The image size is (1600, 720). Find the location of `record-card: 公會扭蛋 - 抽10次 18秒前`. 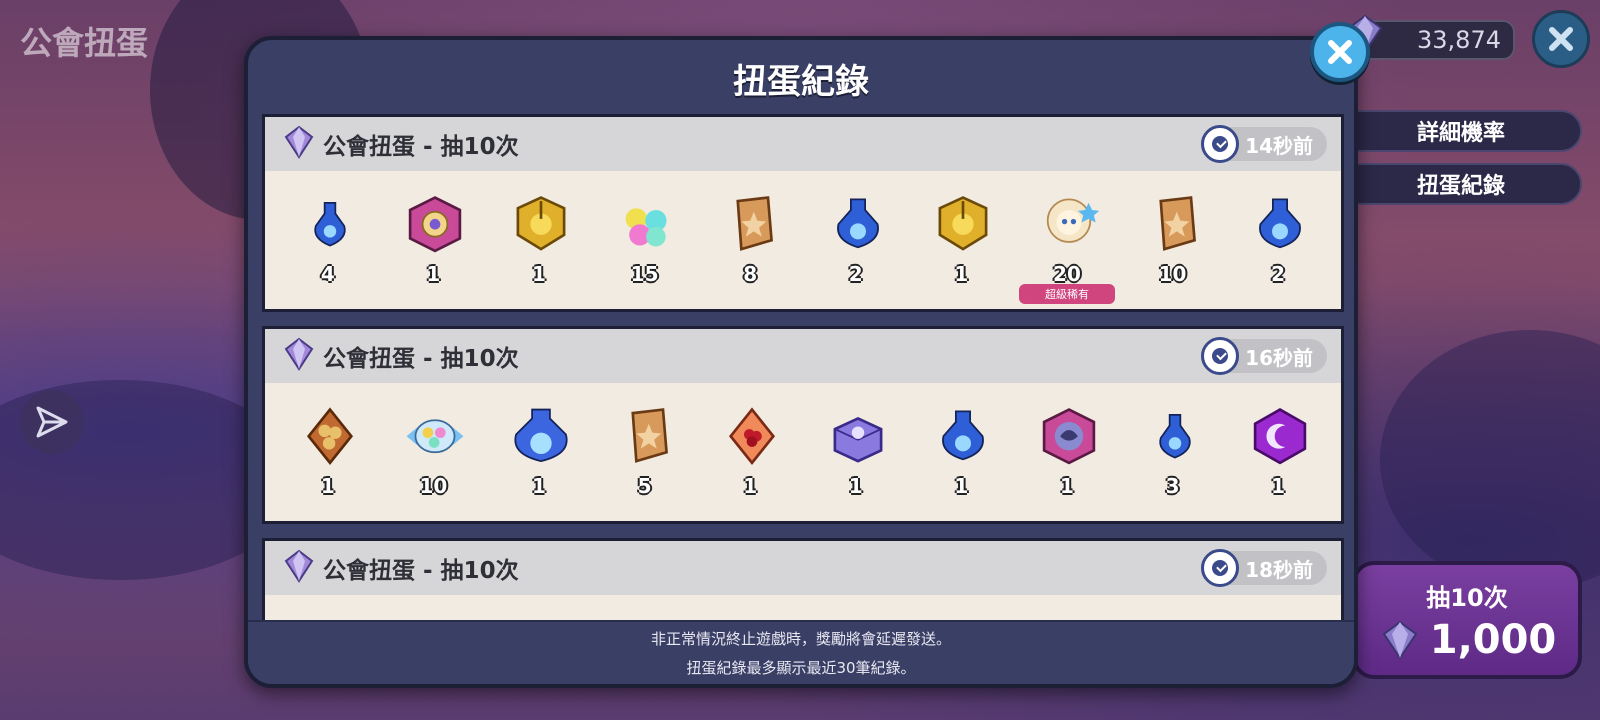

record-card: 公會扭蛋 - 抽10次 18秒前 is located at coordinates (803, 581).